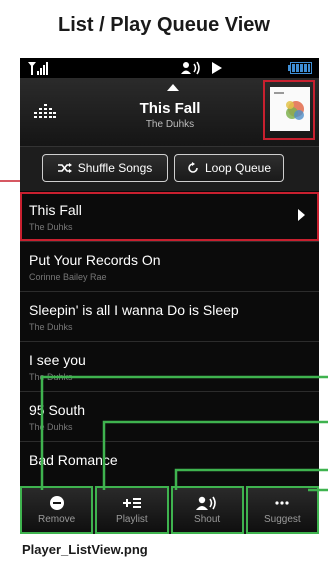 This screenshot has width=328, height=568. What do you see at coordinates (57, 519) in the screenshot?
I see `remove-label: Remove` at bounding box center [57, 519].